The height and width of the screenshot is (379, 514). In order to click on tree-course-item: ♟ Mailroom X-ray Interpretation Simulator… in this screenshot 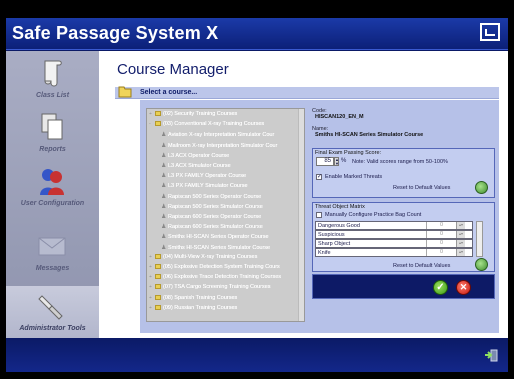, I will do `click(219, 146)`.